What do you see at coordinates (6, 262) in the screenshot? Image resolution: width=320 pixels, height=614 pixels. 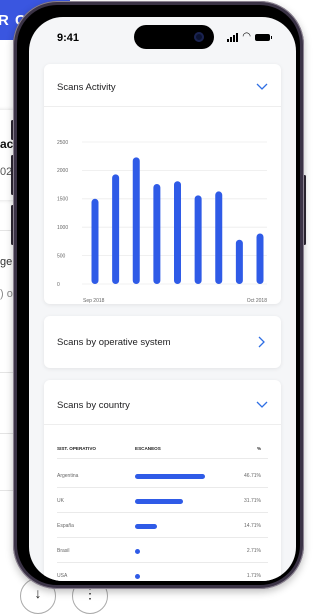 I see `background-label: ge` at bounding box center [6, 262].